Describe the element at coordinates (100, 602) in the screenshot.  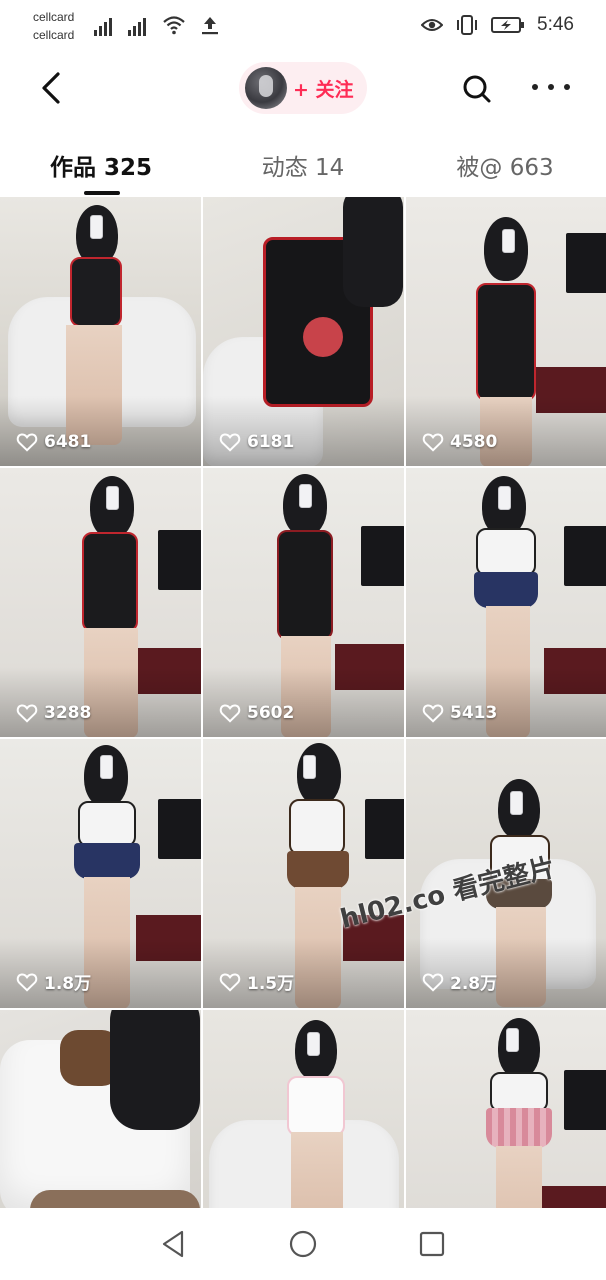
I see `video-thumbnail: 3288` at that location.